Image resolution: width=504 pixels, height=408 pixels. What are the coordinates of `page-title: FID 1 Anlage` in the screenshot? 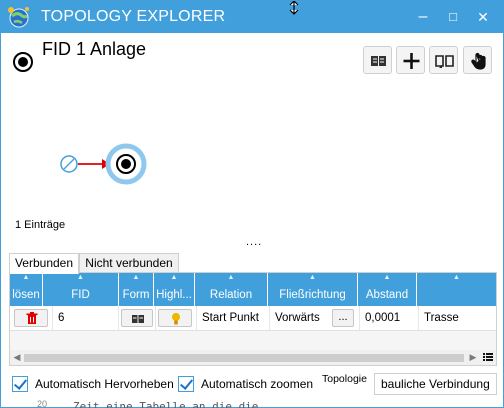 It's located at (94, 49).